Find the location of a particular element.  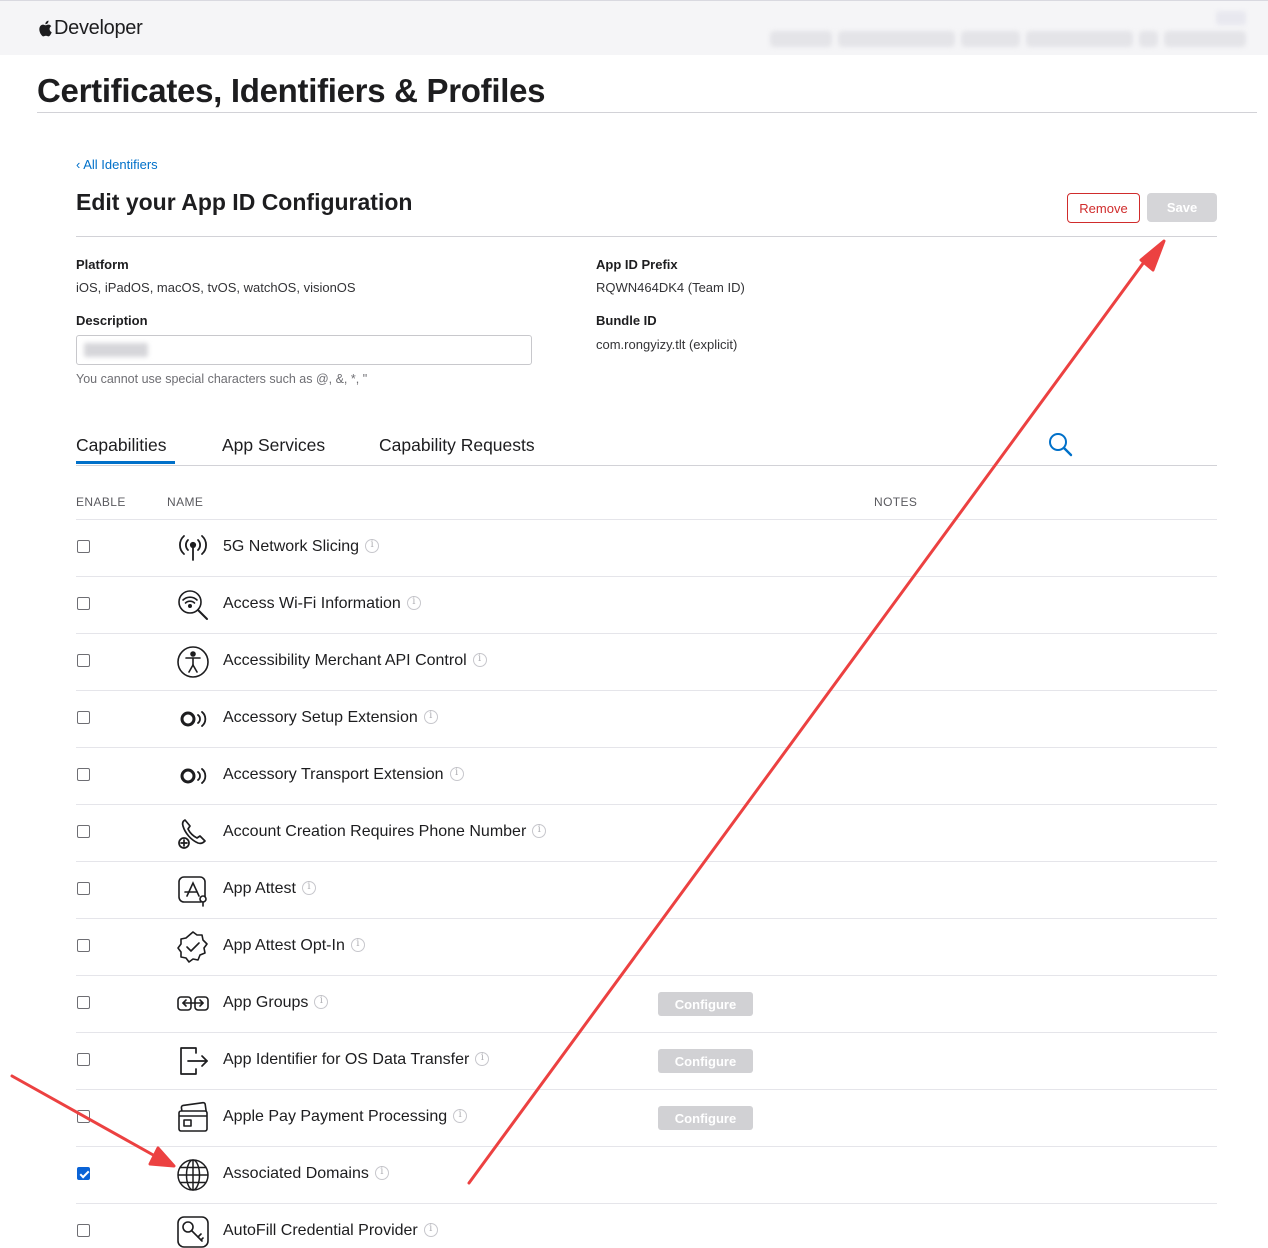

column-enable: ENABLE is located at coordinates (101, 502).